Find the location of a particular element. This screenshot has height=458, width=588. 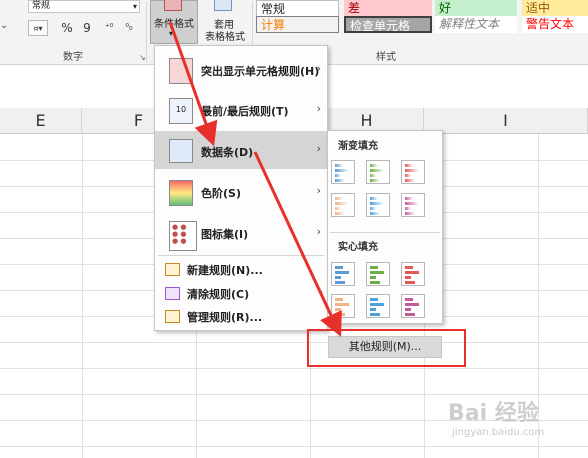

watermark-url: jingyan.baidu.com is located at coordinates (498, 432).